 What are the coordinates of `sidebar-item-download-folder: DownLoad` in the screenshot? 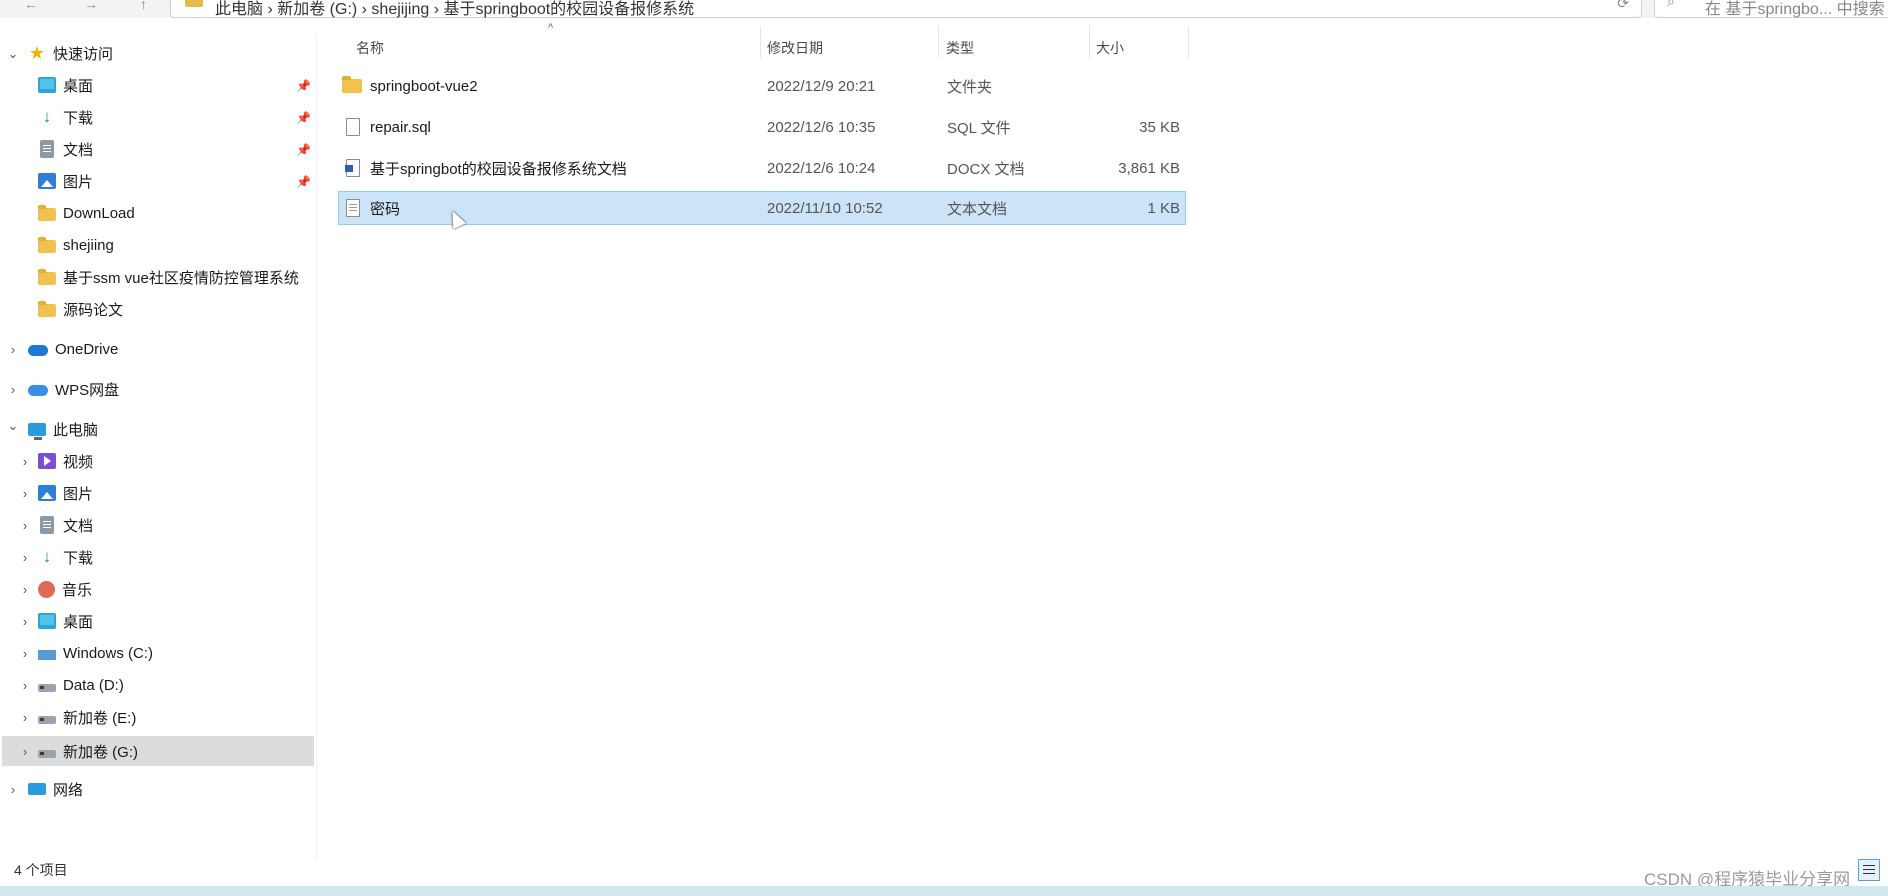 It's located at (86, 213).